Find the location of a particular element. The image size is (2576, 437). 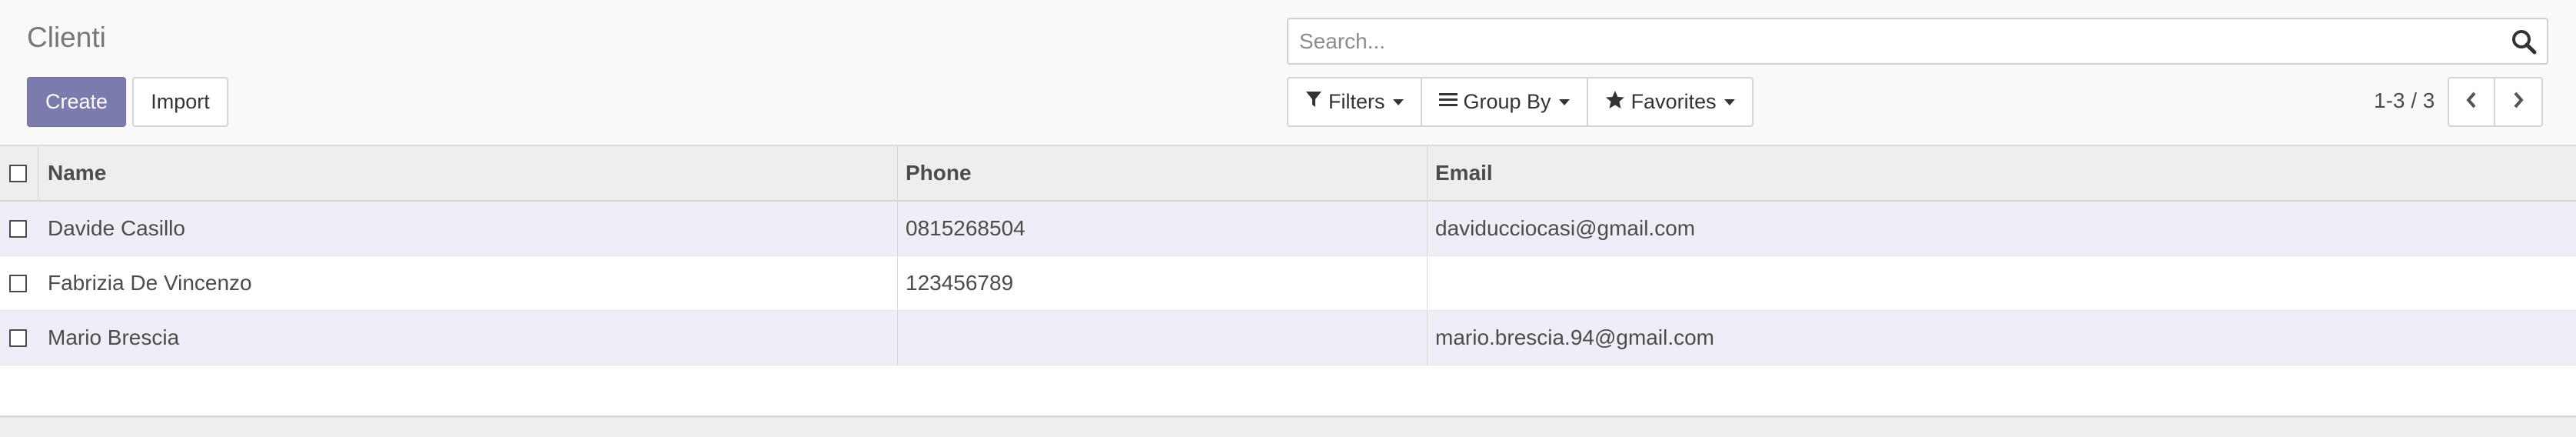

table-footer is located at coordinates (1288, 426).